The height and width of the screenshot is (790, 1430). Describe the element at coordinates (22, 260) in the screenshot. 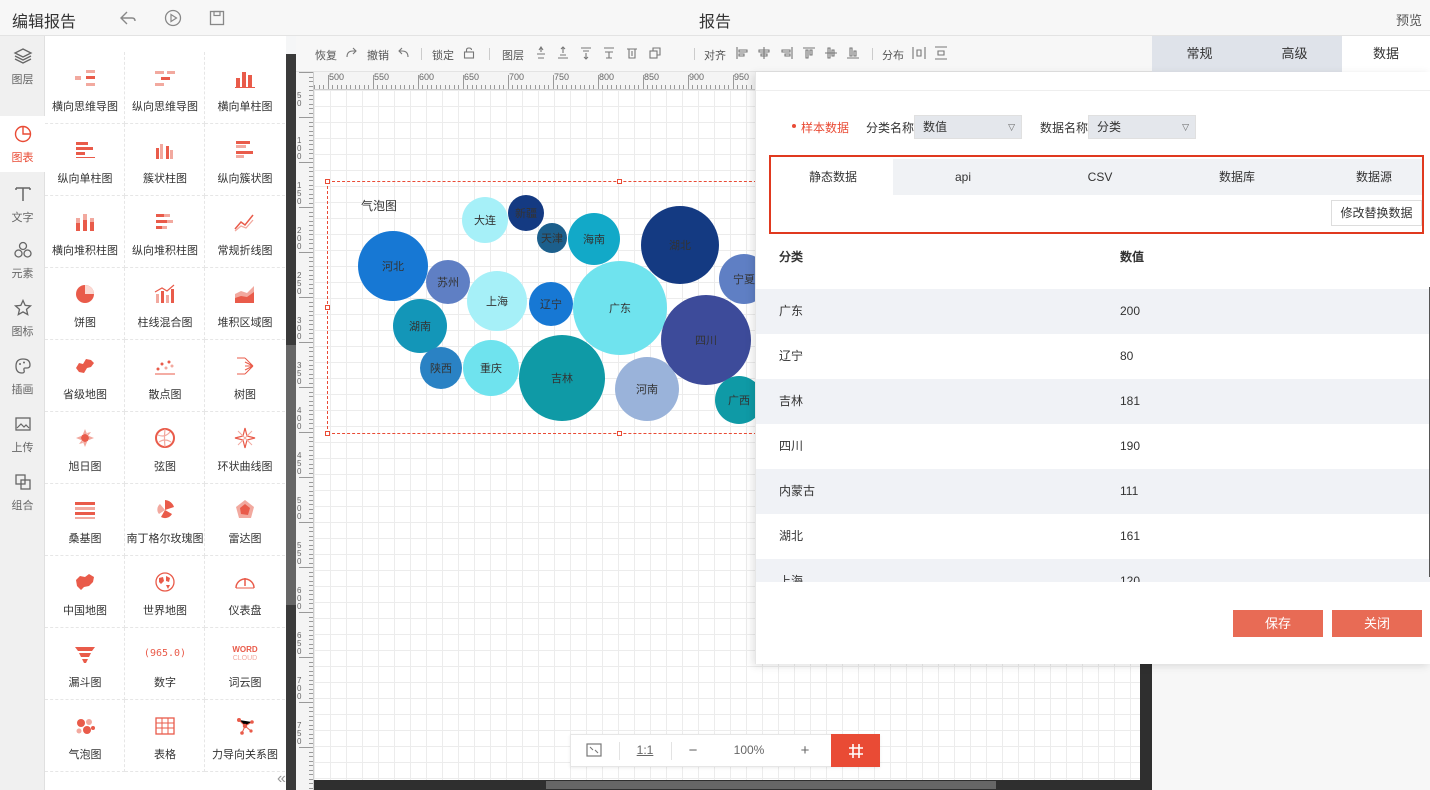

I see `rail-item-elements: 元素` at that location.